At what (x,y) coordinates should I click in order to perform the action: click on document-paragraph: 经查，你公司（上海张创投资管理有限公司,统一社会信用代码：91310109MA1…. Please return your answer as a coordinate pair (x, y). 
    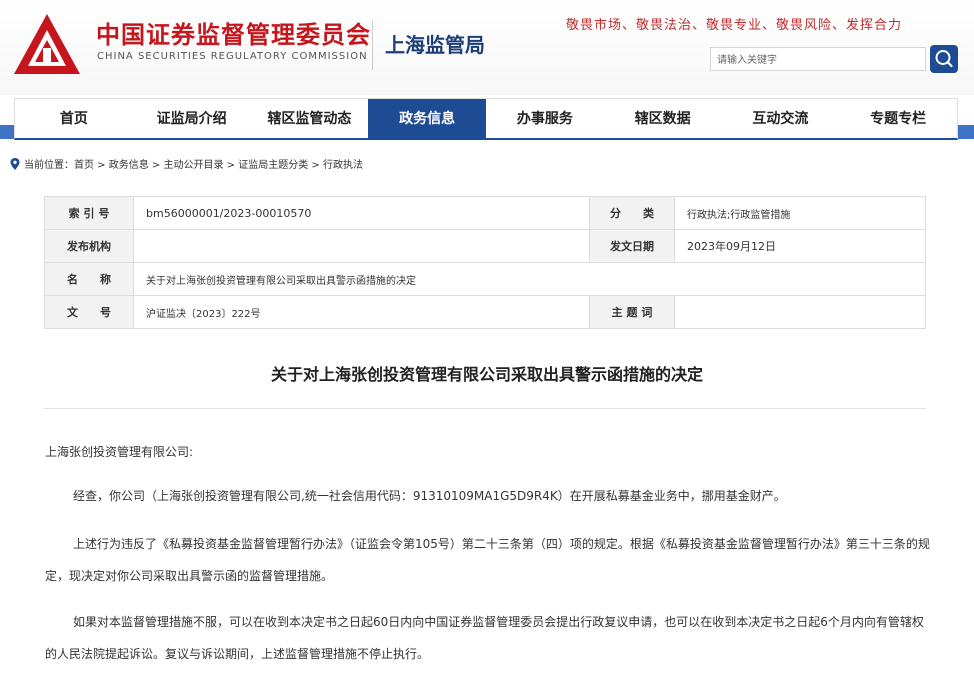
    Looking at the image, I should click on (429, 496).